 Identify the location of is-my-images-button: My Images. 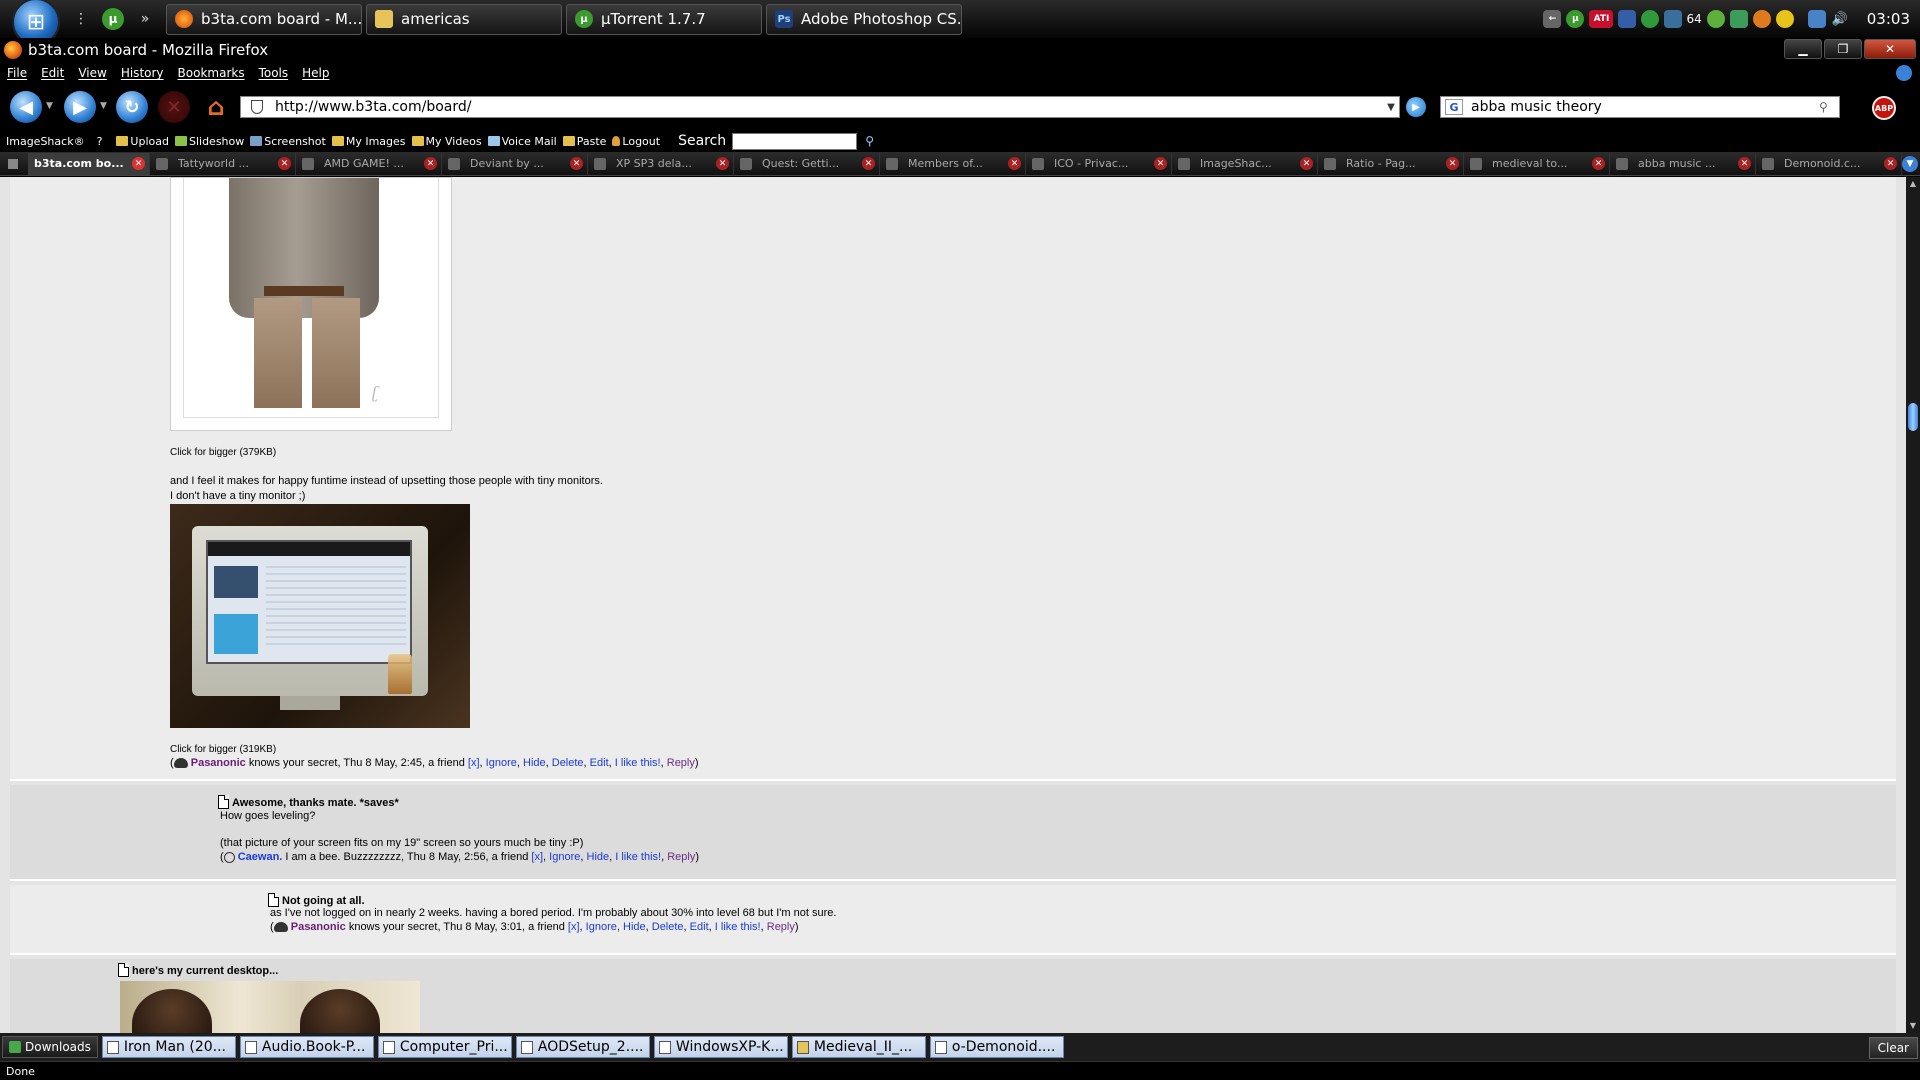
(368, 141).